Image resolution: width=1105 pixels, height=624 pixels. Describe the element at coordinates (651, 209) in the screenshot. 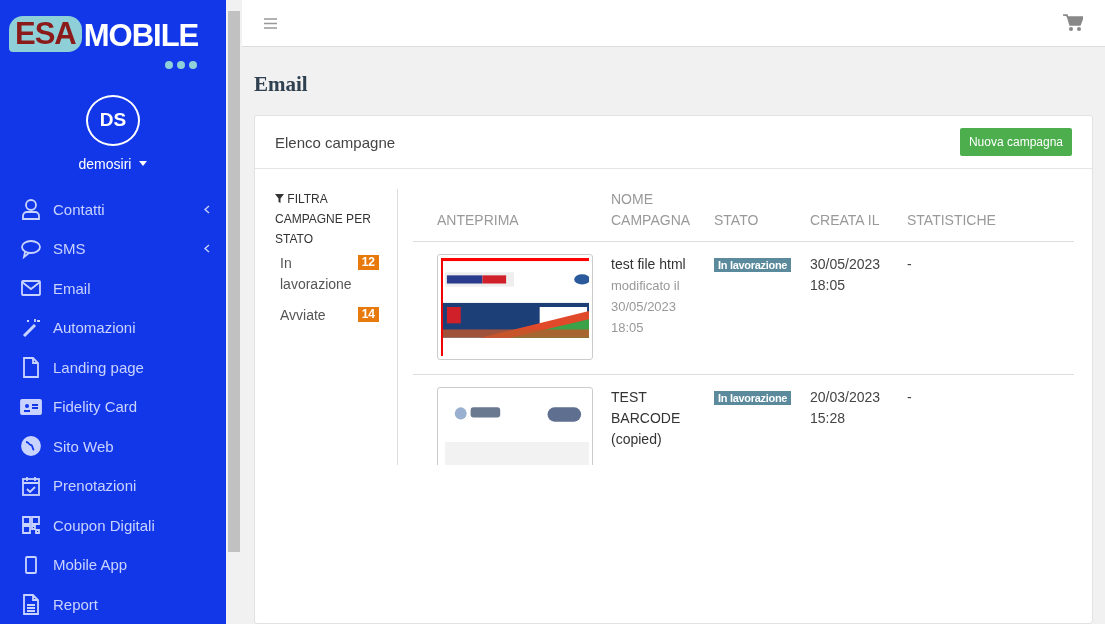

I see `column-header: NOME CAMPAGNA` at that location.